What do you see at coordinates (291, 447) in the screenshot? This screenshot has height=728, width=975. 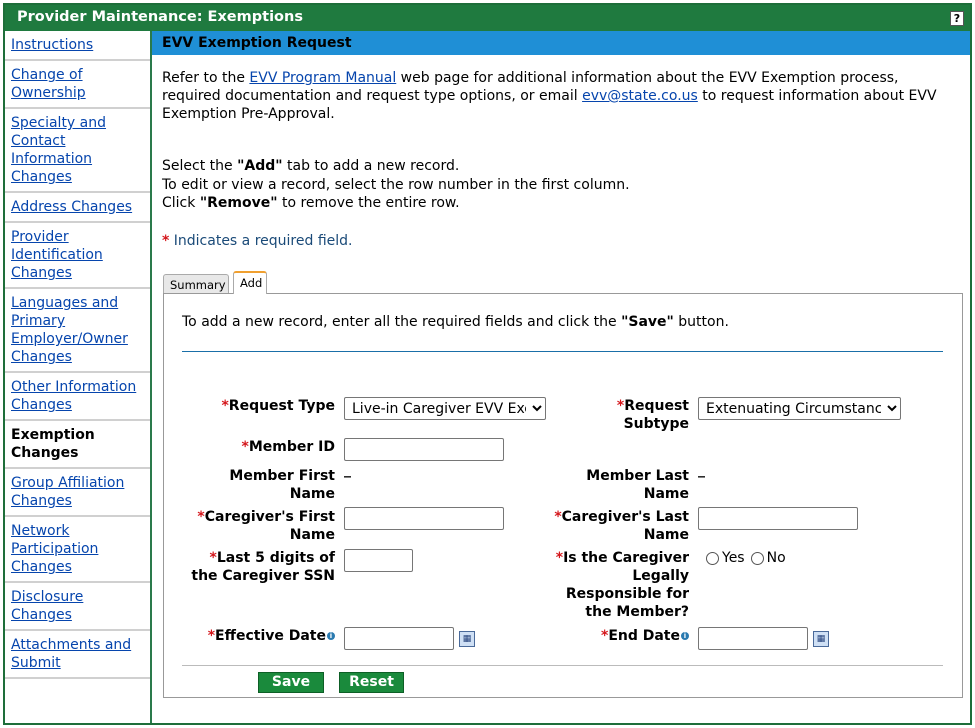 I see `member-id-label-text: Member ID` at bounding box center [291, 447].